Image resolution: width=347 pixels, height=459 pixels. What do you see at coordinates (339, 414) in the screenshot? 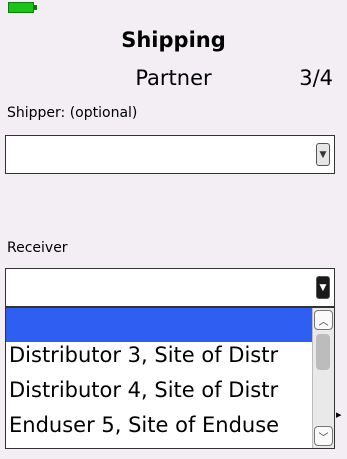
I see `caret-right-icon: ▸` at bounding box center [339, 414].